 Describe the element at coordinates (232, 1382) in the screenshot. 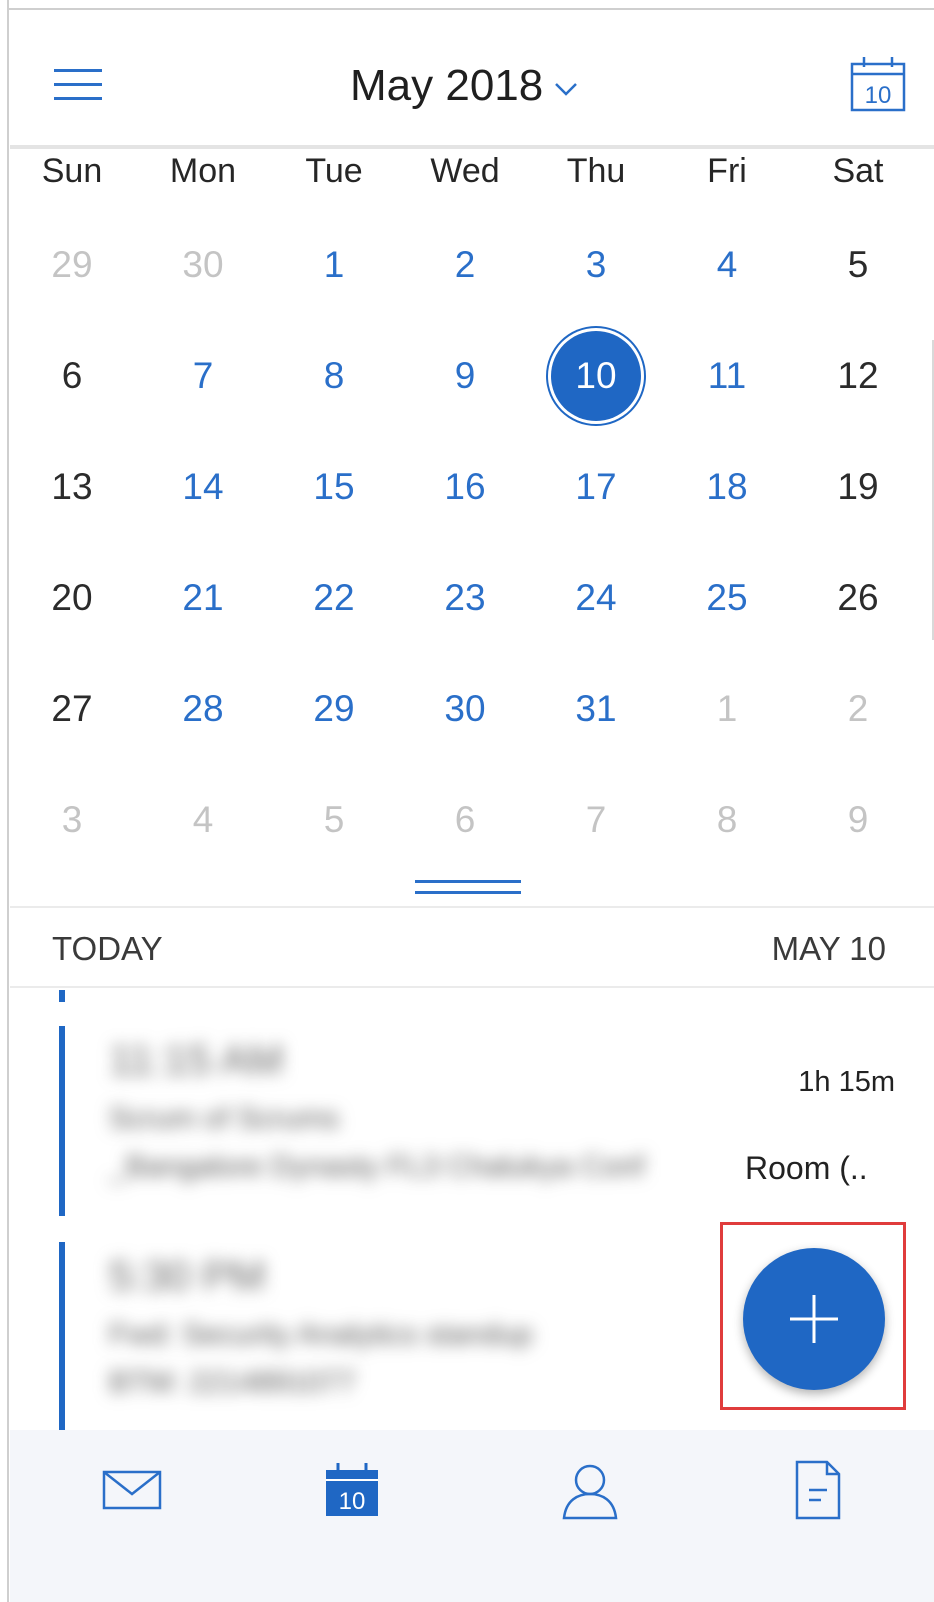

I see `event-location: BTM: 2214891077` at that location.